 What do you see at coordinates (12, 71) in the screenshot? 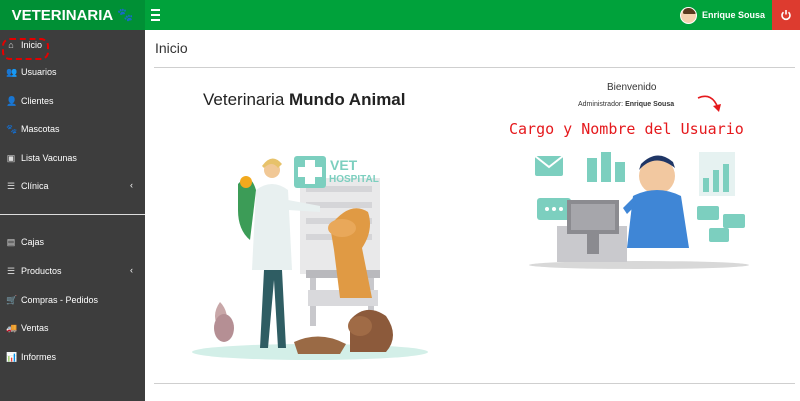
I see `users-icon: 👥` at bounding box center [12, 71].